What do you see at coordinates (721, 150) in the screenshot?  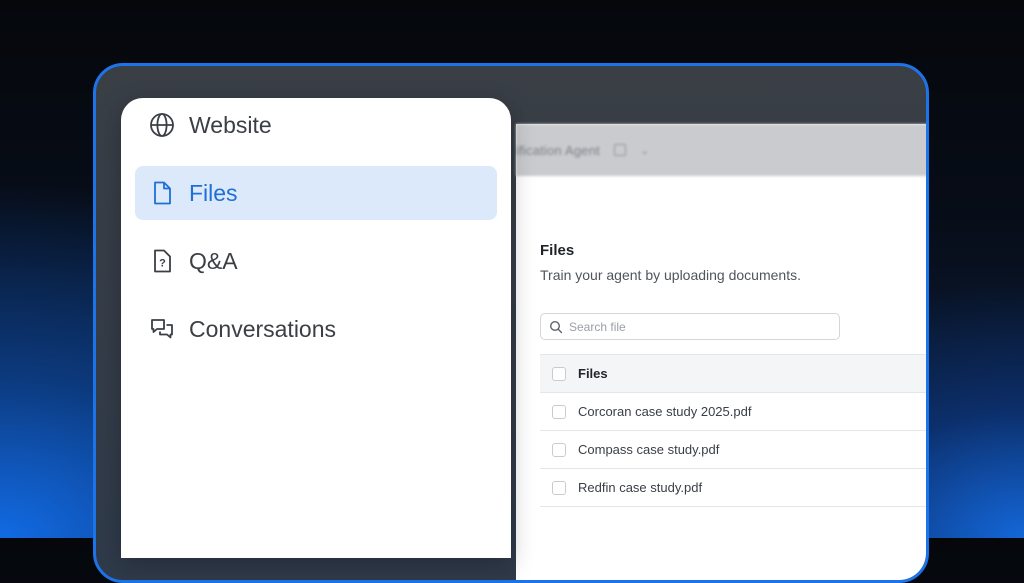 I see `agent-topbar: ification Agent ⌄` at bounding box center [721, 150].